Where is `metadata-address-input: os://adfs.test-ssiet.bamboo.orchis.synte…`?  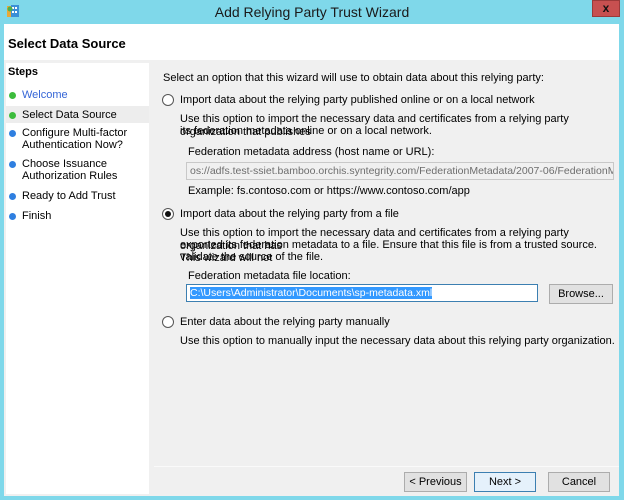 metadata-address-input: os://adfs.test-ssiet.bamboo.orchis.synte… is located at coordinates (400, 171).